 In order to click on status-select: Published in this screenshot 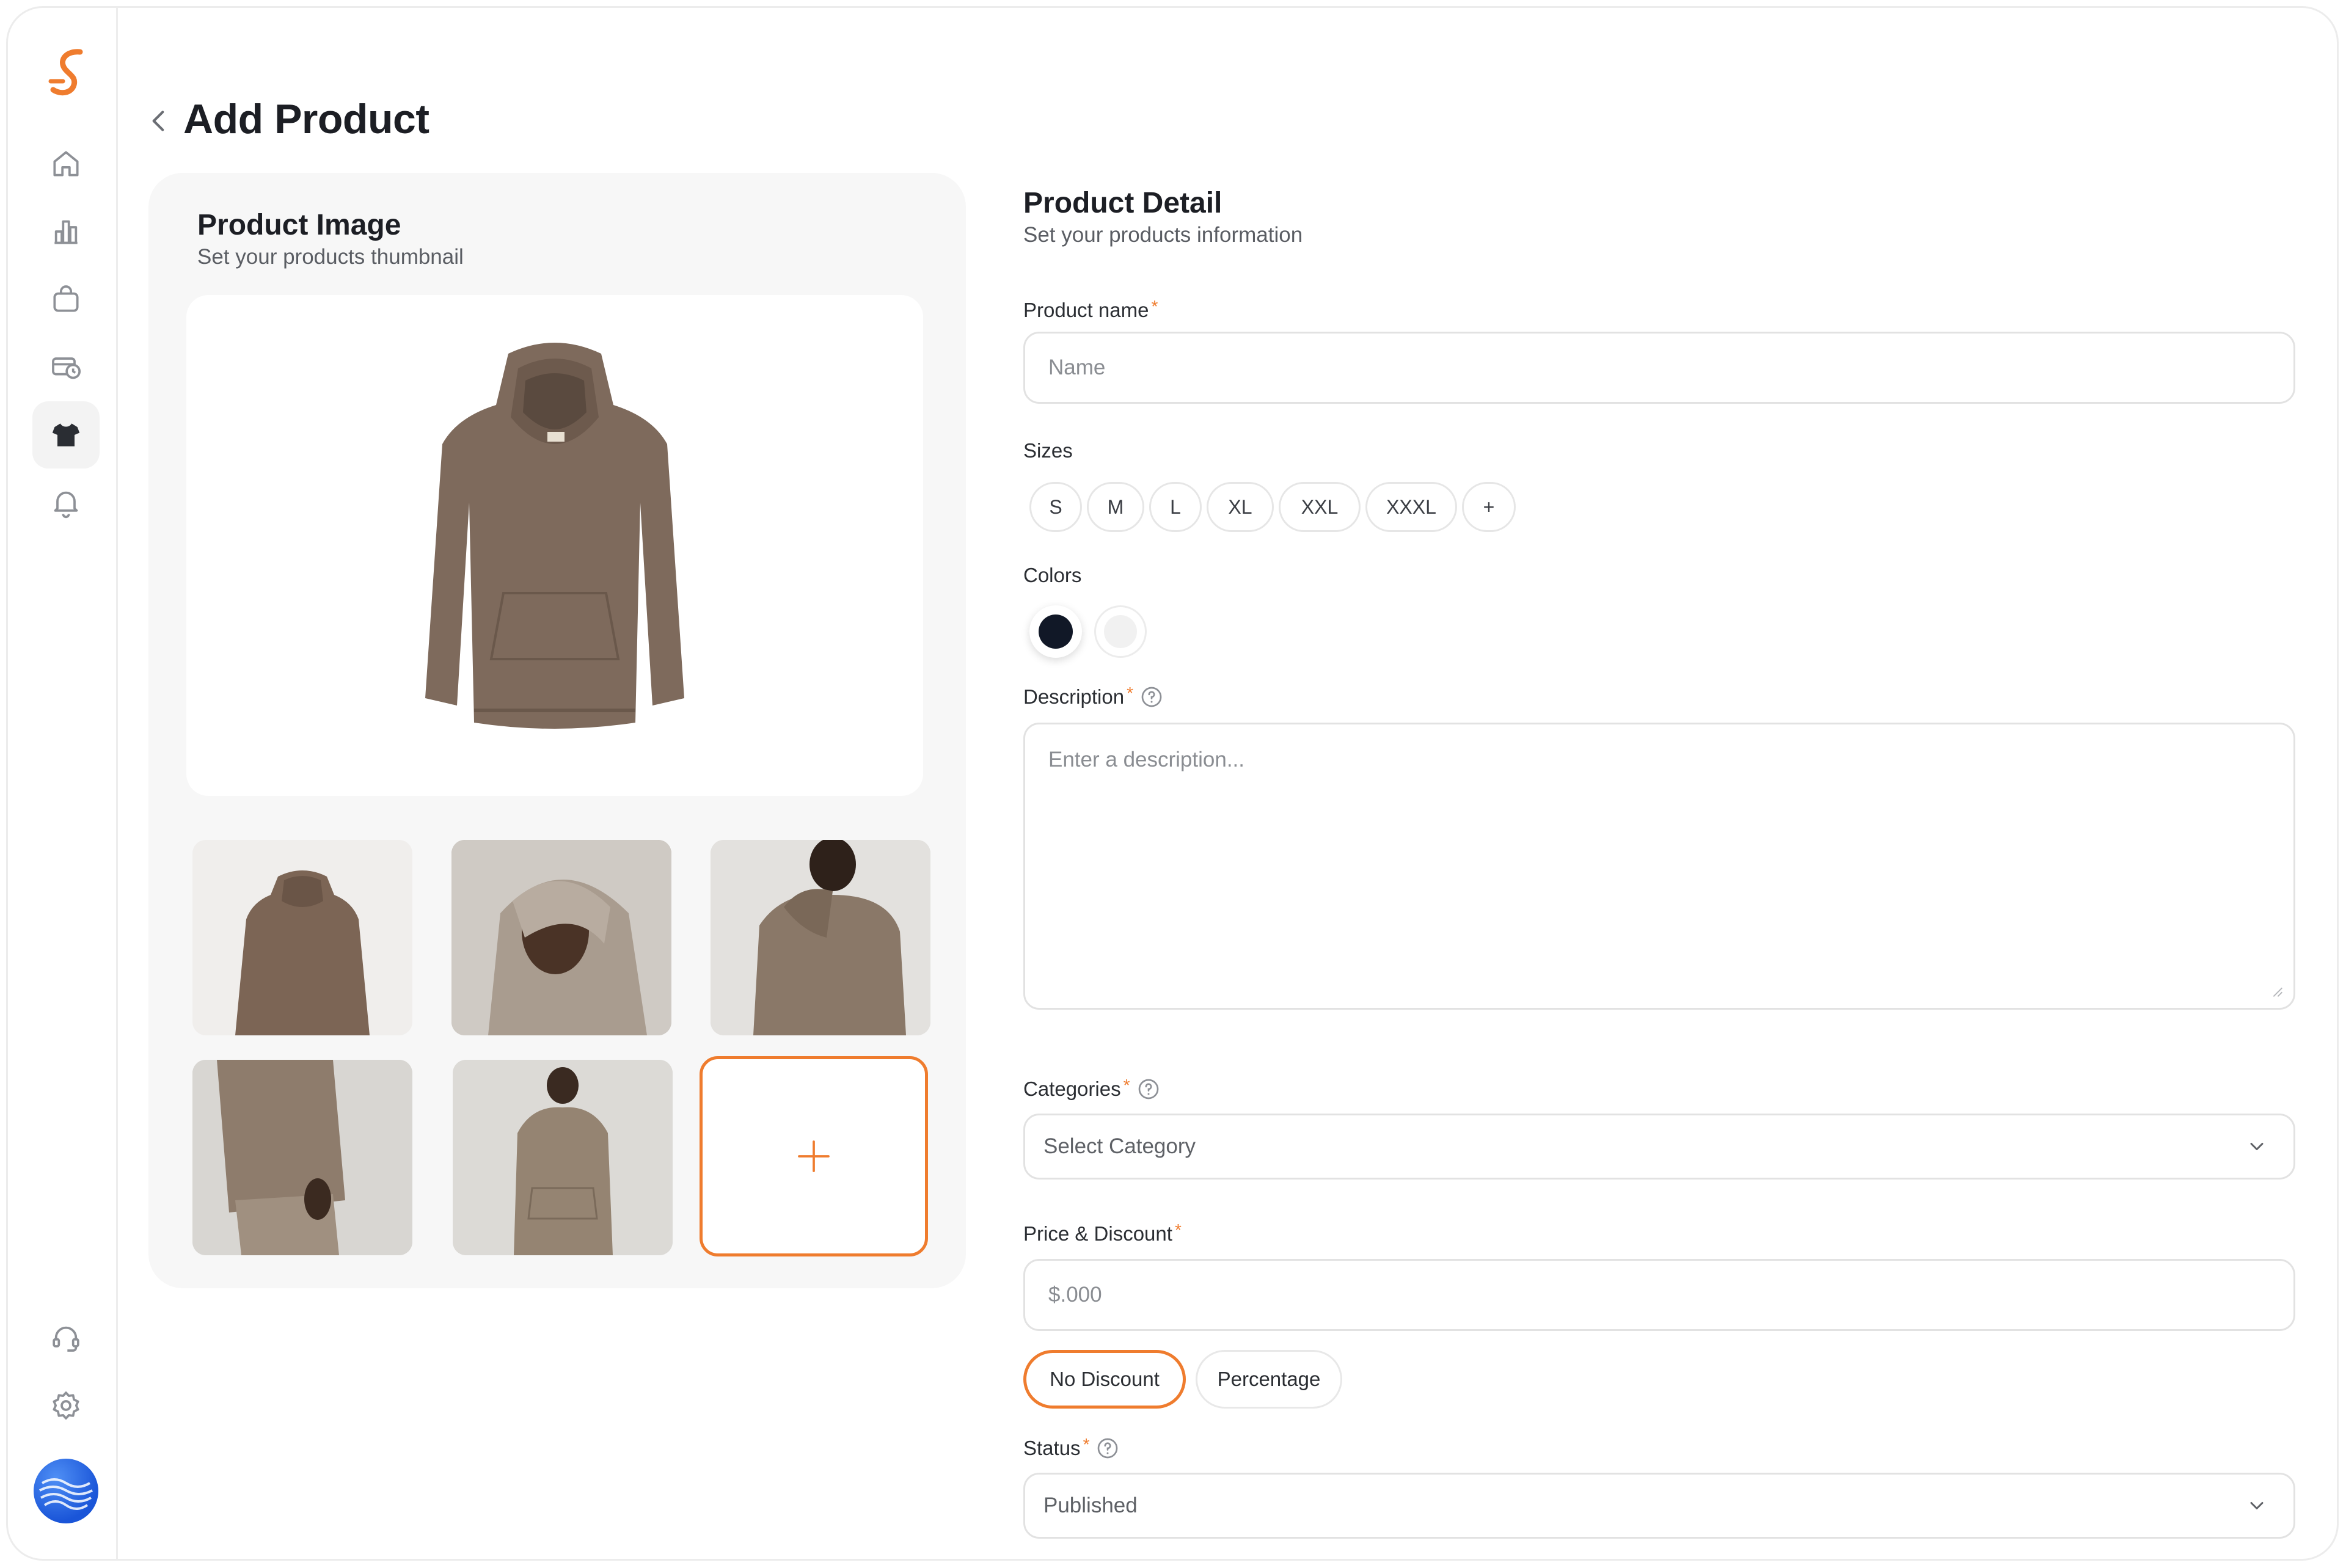, I will do `click(1659, 1506)`.